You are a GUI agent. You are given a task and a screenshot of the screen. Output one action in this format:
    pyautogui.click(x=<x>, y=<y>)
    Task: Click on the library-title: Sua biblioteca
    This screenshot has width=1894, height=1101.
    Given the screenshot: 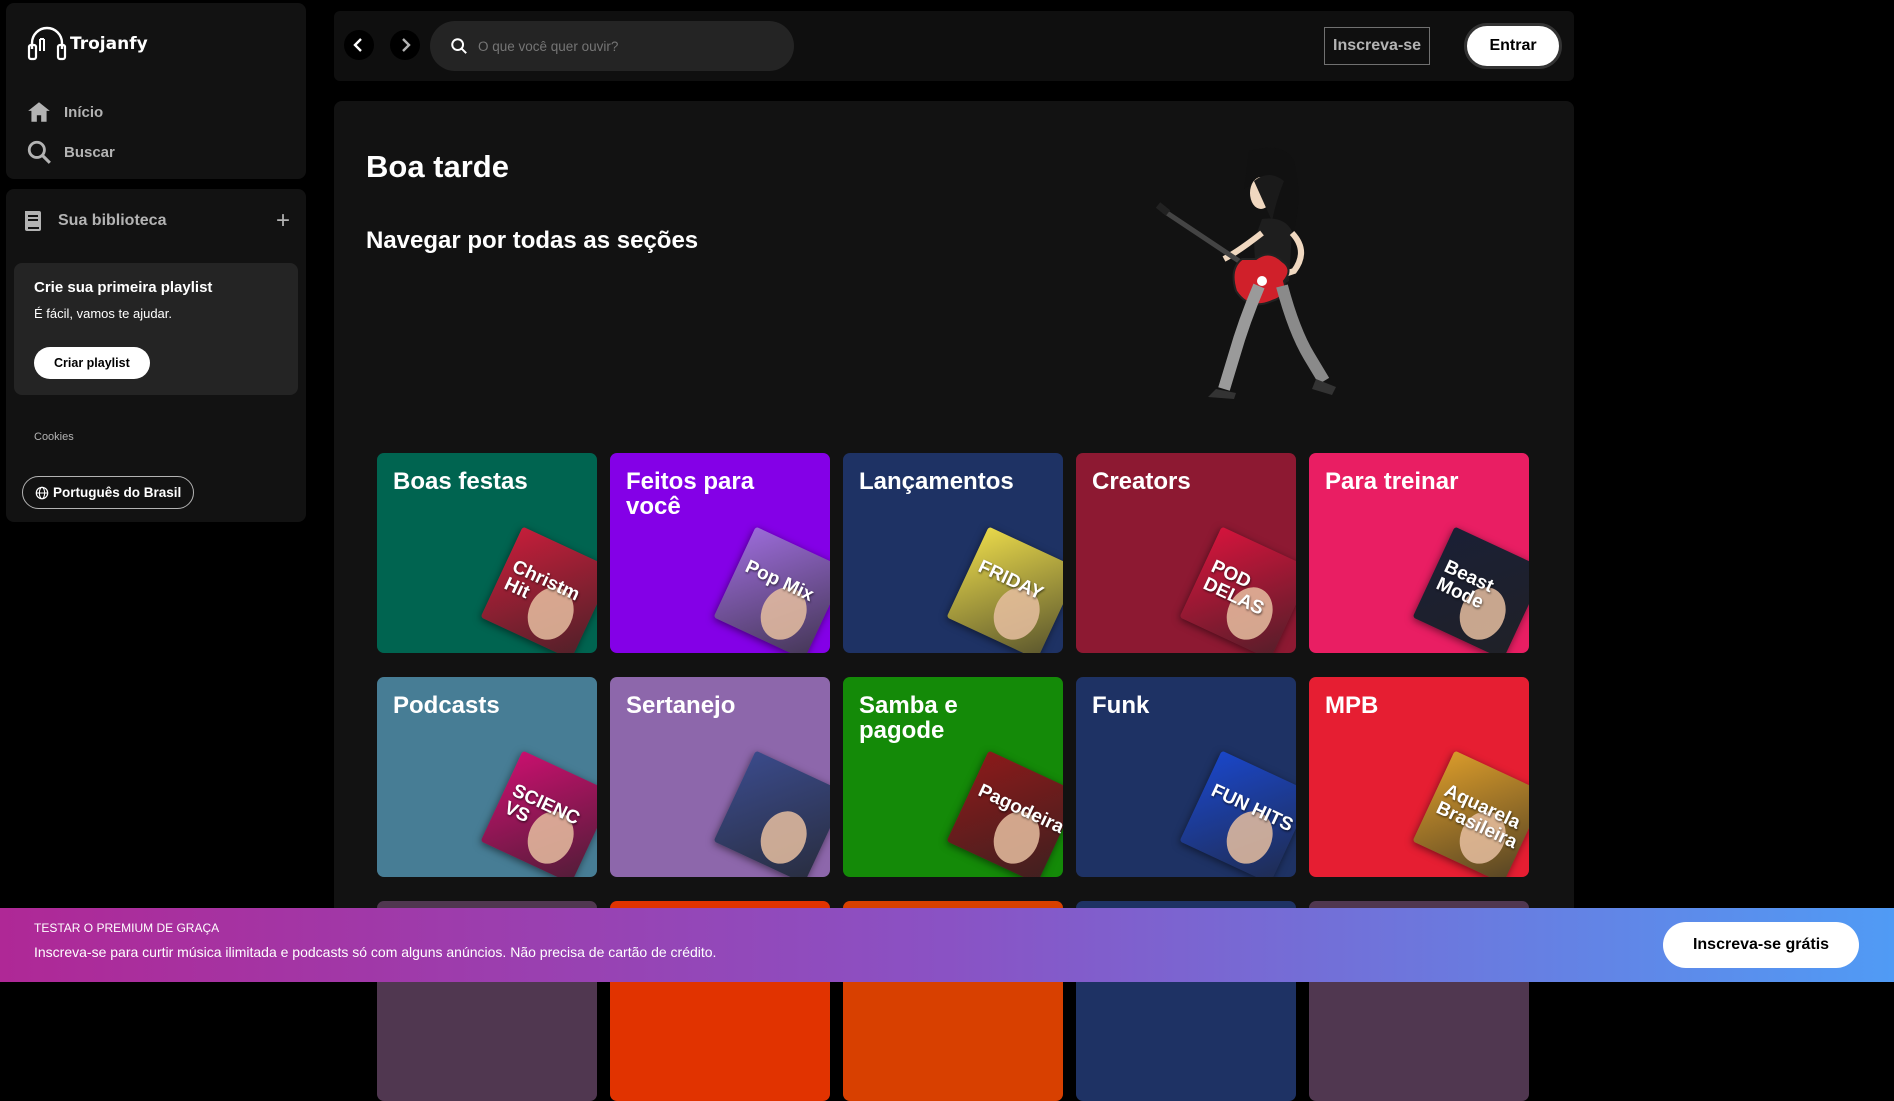 What is the action you would take?
    pyautogui.click(x=112, y=220)
    